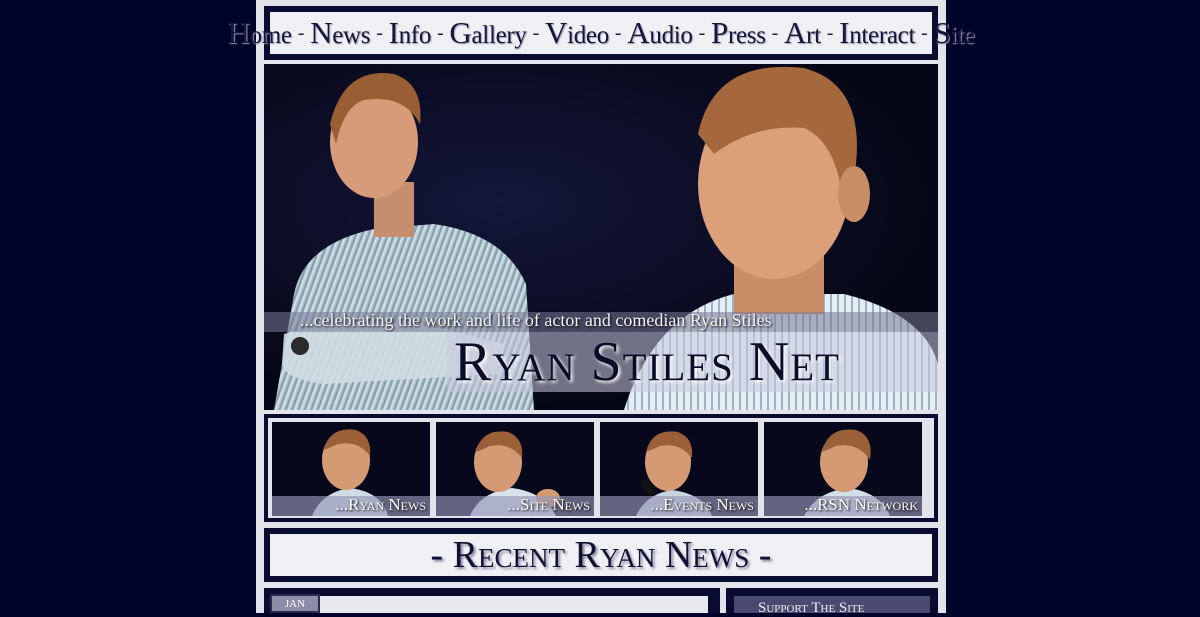 This screenshot has width=1200, height=617. What do you see at coordinates (702, 504) in the screenshot?
I see `thumb-caption: ...Events News` at bounding box center [702, 504].